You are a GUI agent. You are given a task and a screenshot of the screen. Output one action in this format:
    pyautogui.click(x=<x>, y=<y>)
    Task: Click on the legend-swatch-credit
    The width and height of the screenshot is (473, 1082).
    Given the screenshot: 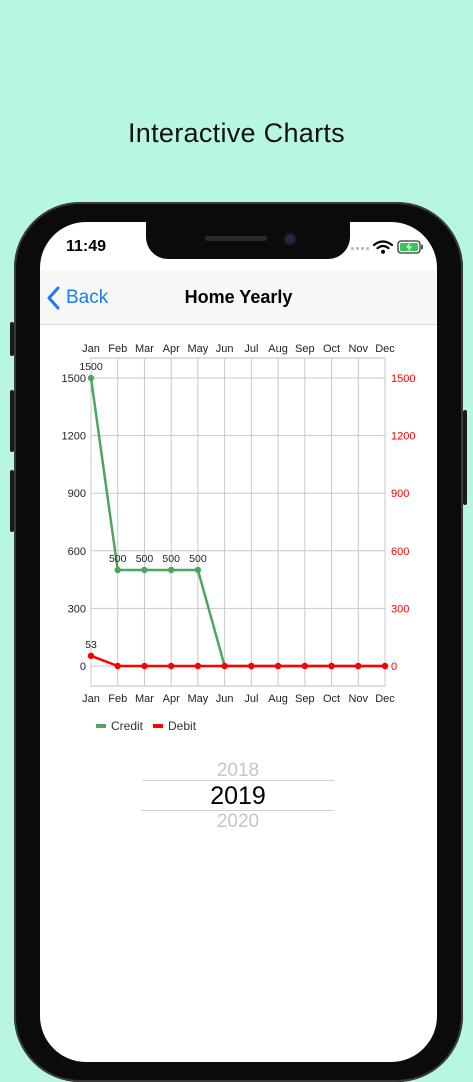 What is the action you would take?
    pyautogui.click(x=101, y=726)
    